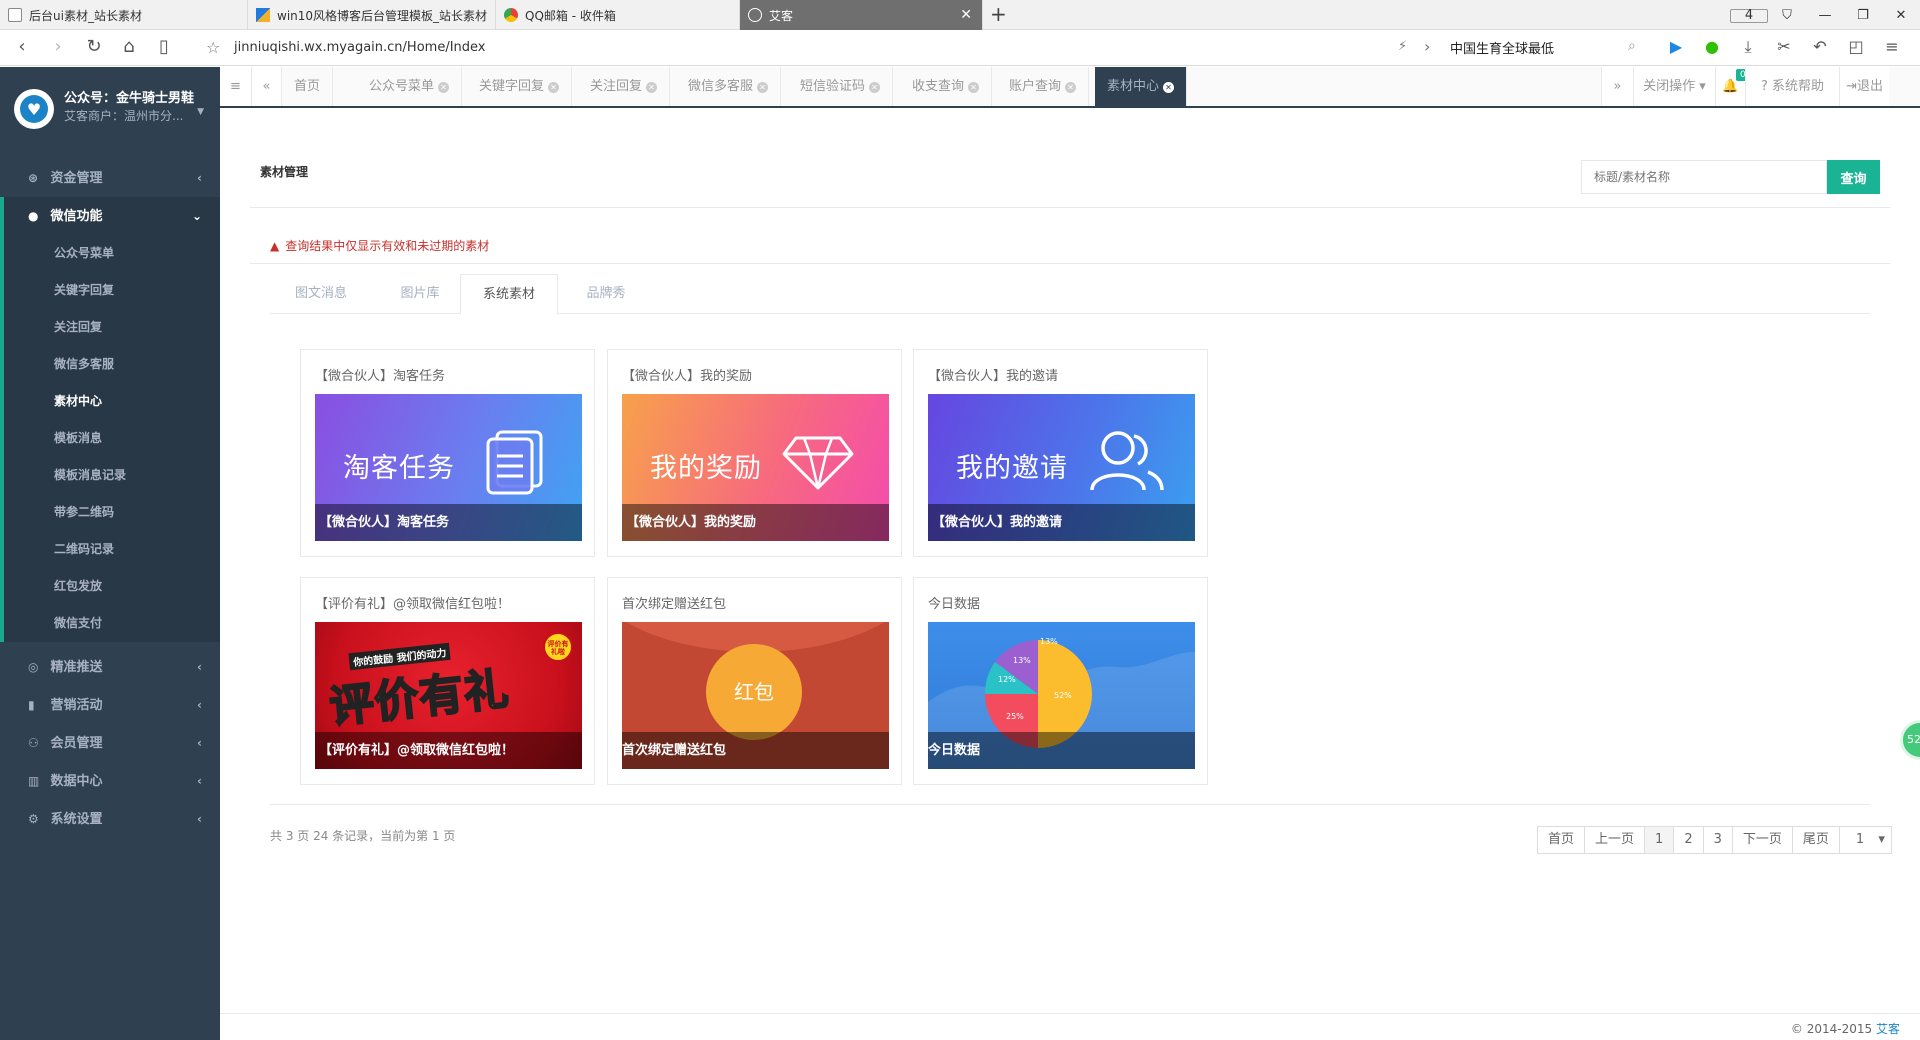 The width and height of the screenshot is (1920, 1040). What do you see at coordinates (618, 15) in the screenshot?
I see `browser-tab: QQ邮箱 - 收件箱` at bounding box center [618, 15].